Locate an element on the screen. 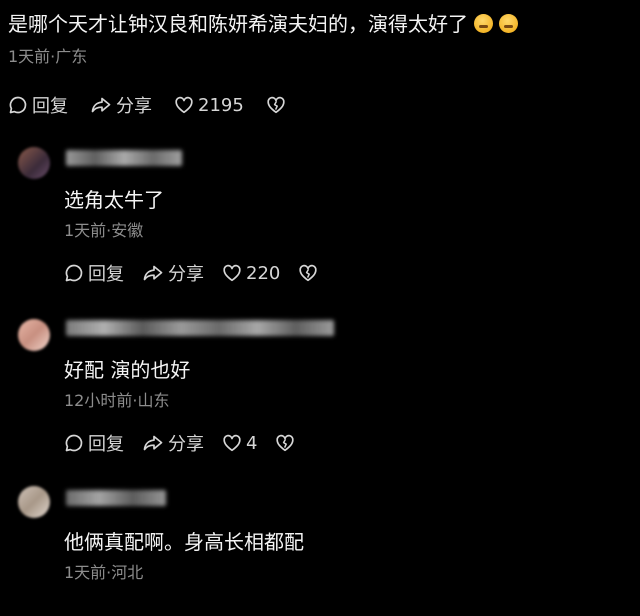 This screenshot has width=640, height=616. main-comment-text: 是哪个天才让钟汉良和陈妍希演夫妇的，演得太好了 is located at coordinates (238, 24).